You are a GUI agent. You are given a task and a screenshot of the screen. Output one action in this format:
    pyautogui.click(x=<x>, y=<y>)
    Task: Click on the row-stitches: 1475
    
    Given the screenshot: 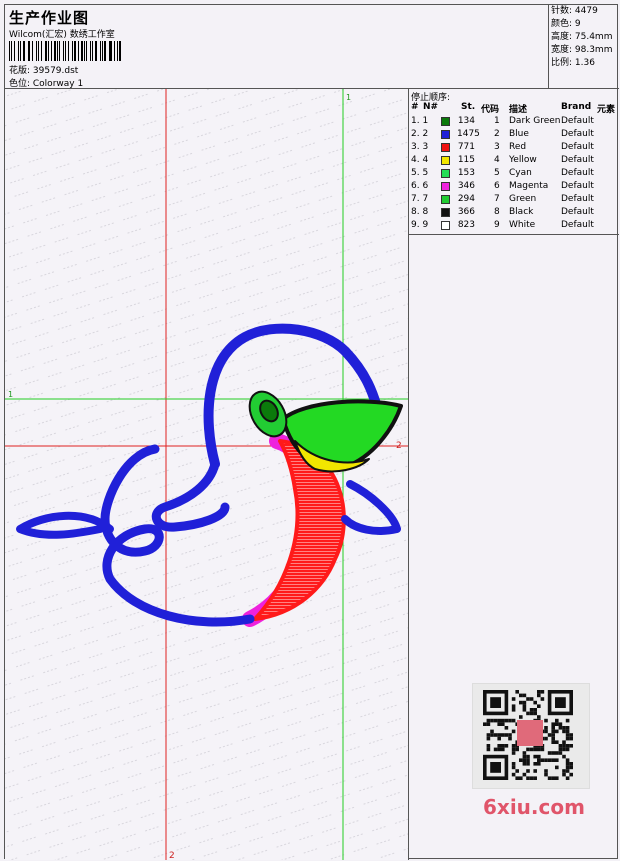 What is the action you would take?
    pyautogui.click(x=468, y=134)
    